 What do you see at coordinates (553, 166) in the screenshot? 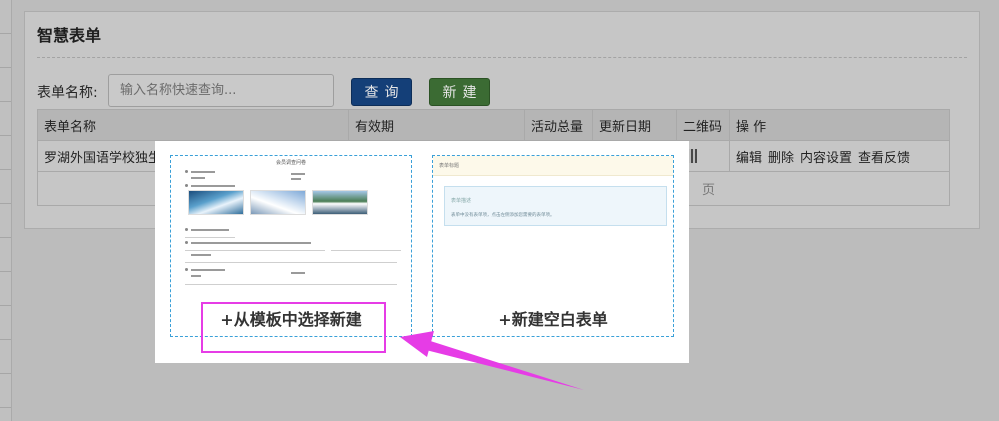
I see `blank-preview-header: 表单标题` at bounding box center [553, 166].